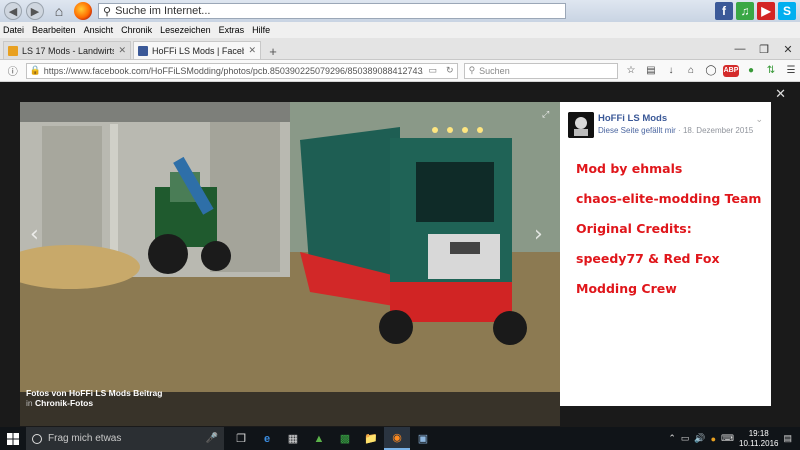  I want to click on fullscreen-icon: ⤢, so click(545, 114).